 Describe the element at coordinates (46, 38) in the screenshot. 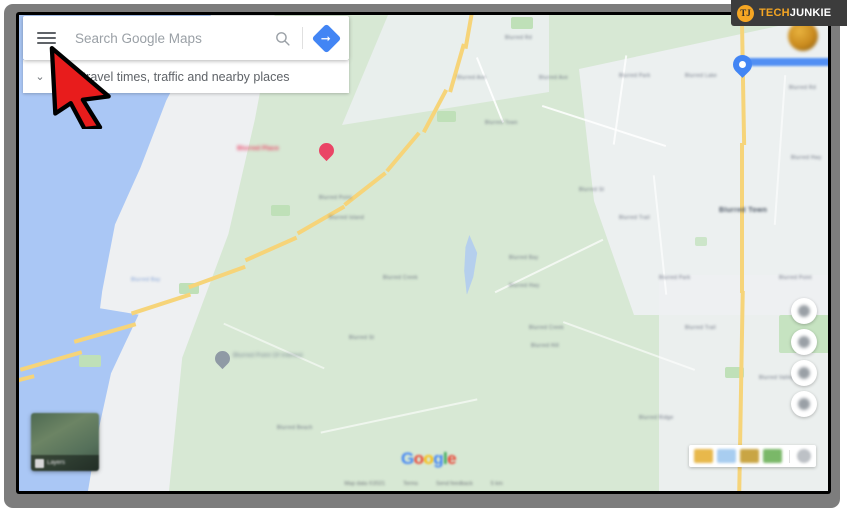

I see `hamburger-menu-icon` at that location.